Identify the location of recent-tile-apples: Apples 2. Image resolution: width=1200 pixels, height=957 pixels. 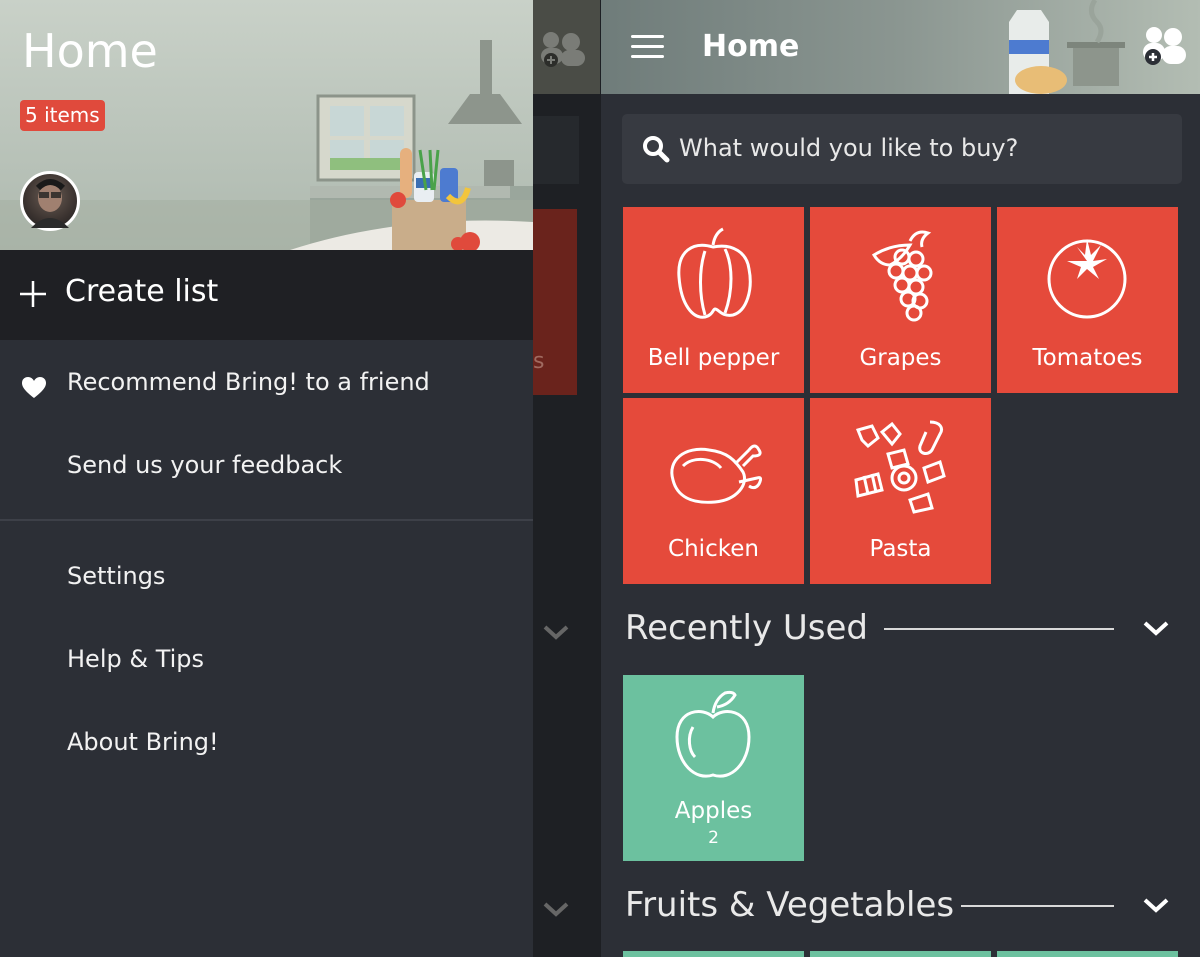
(713, 768).